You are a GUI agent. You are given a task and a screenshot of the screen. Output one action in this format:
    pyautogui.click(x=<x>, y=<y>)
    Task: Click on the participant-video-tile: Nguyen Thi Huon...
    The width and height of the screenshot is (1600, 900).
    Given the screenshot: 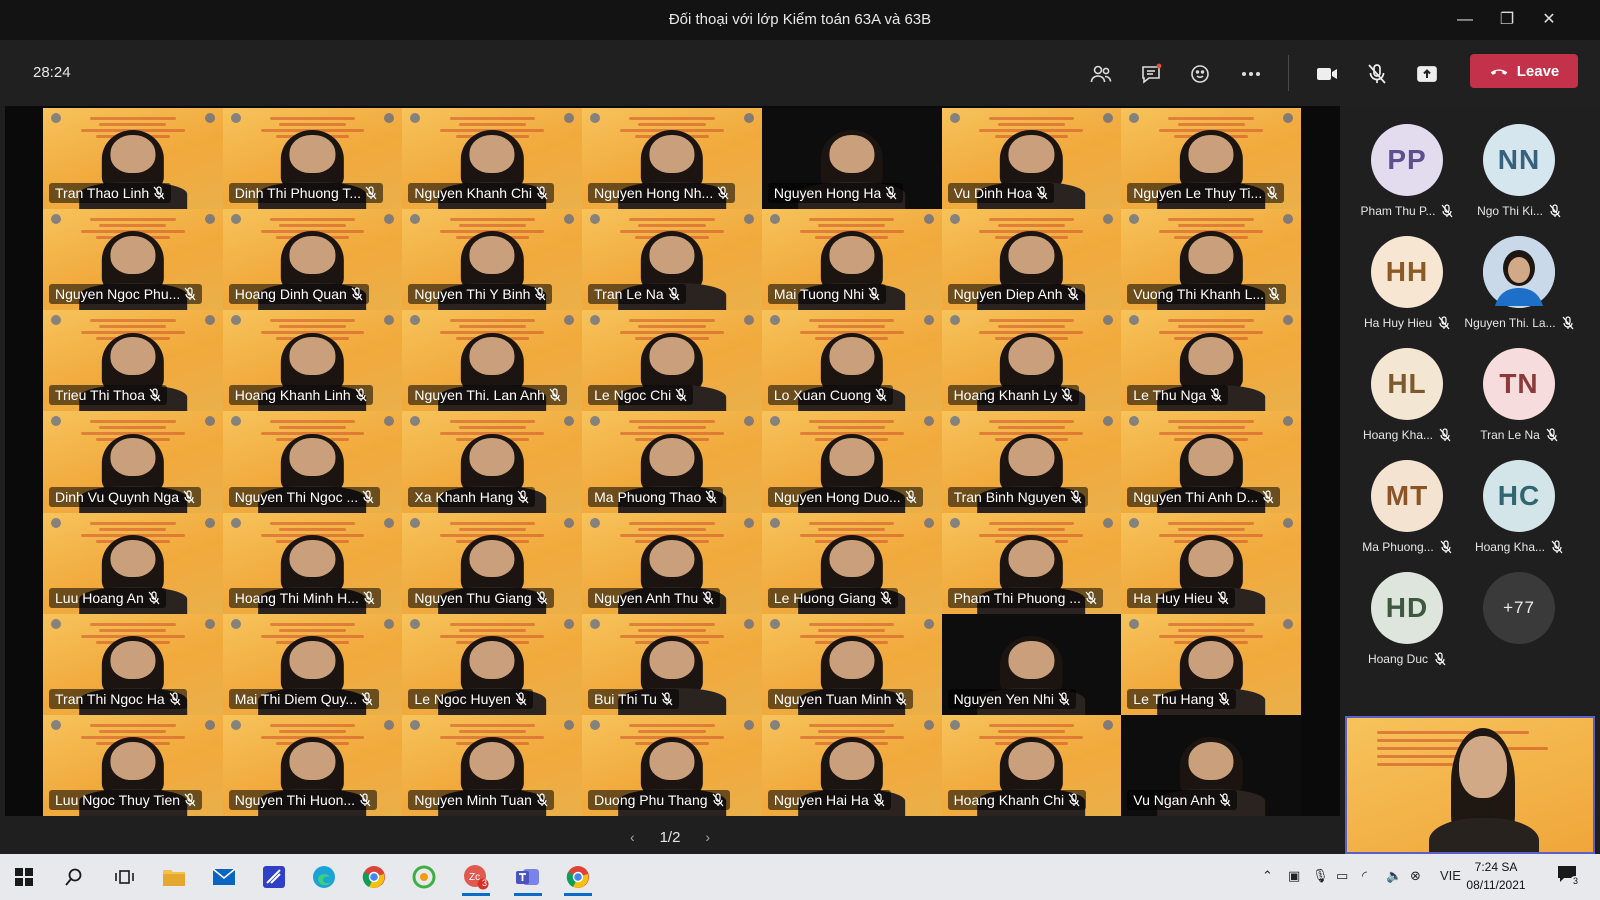 What is the action you would take?
    pyautogui.click(x=312, y=765)
    